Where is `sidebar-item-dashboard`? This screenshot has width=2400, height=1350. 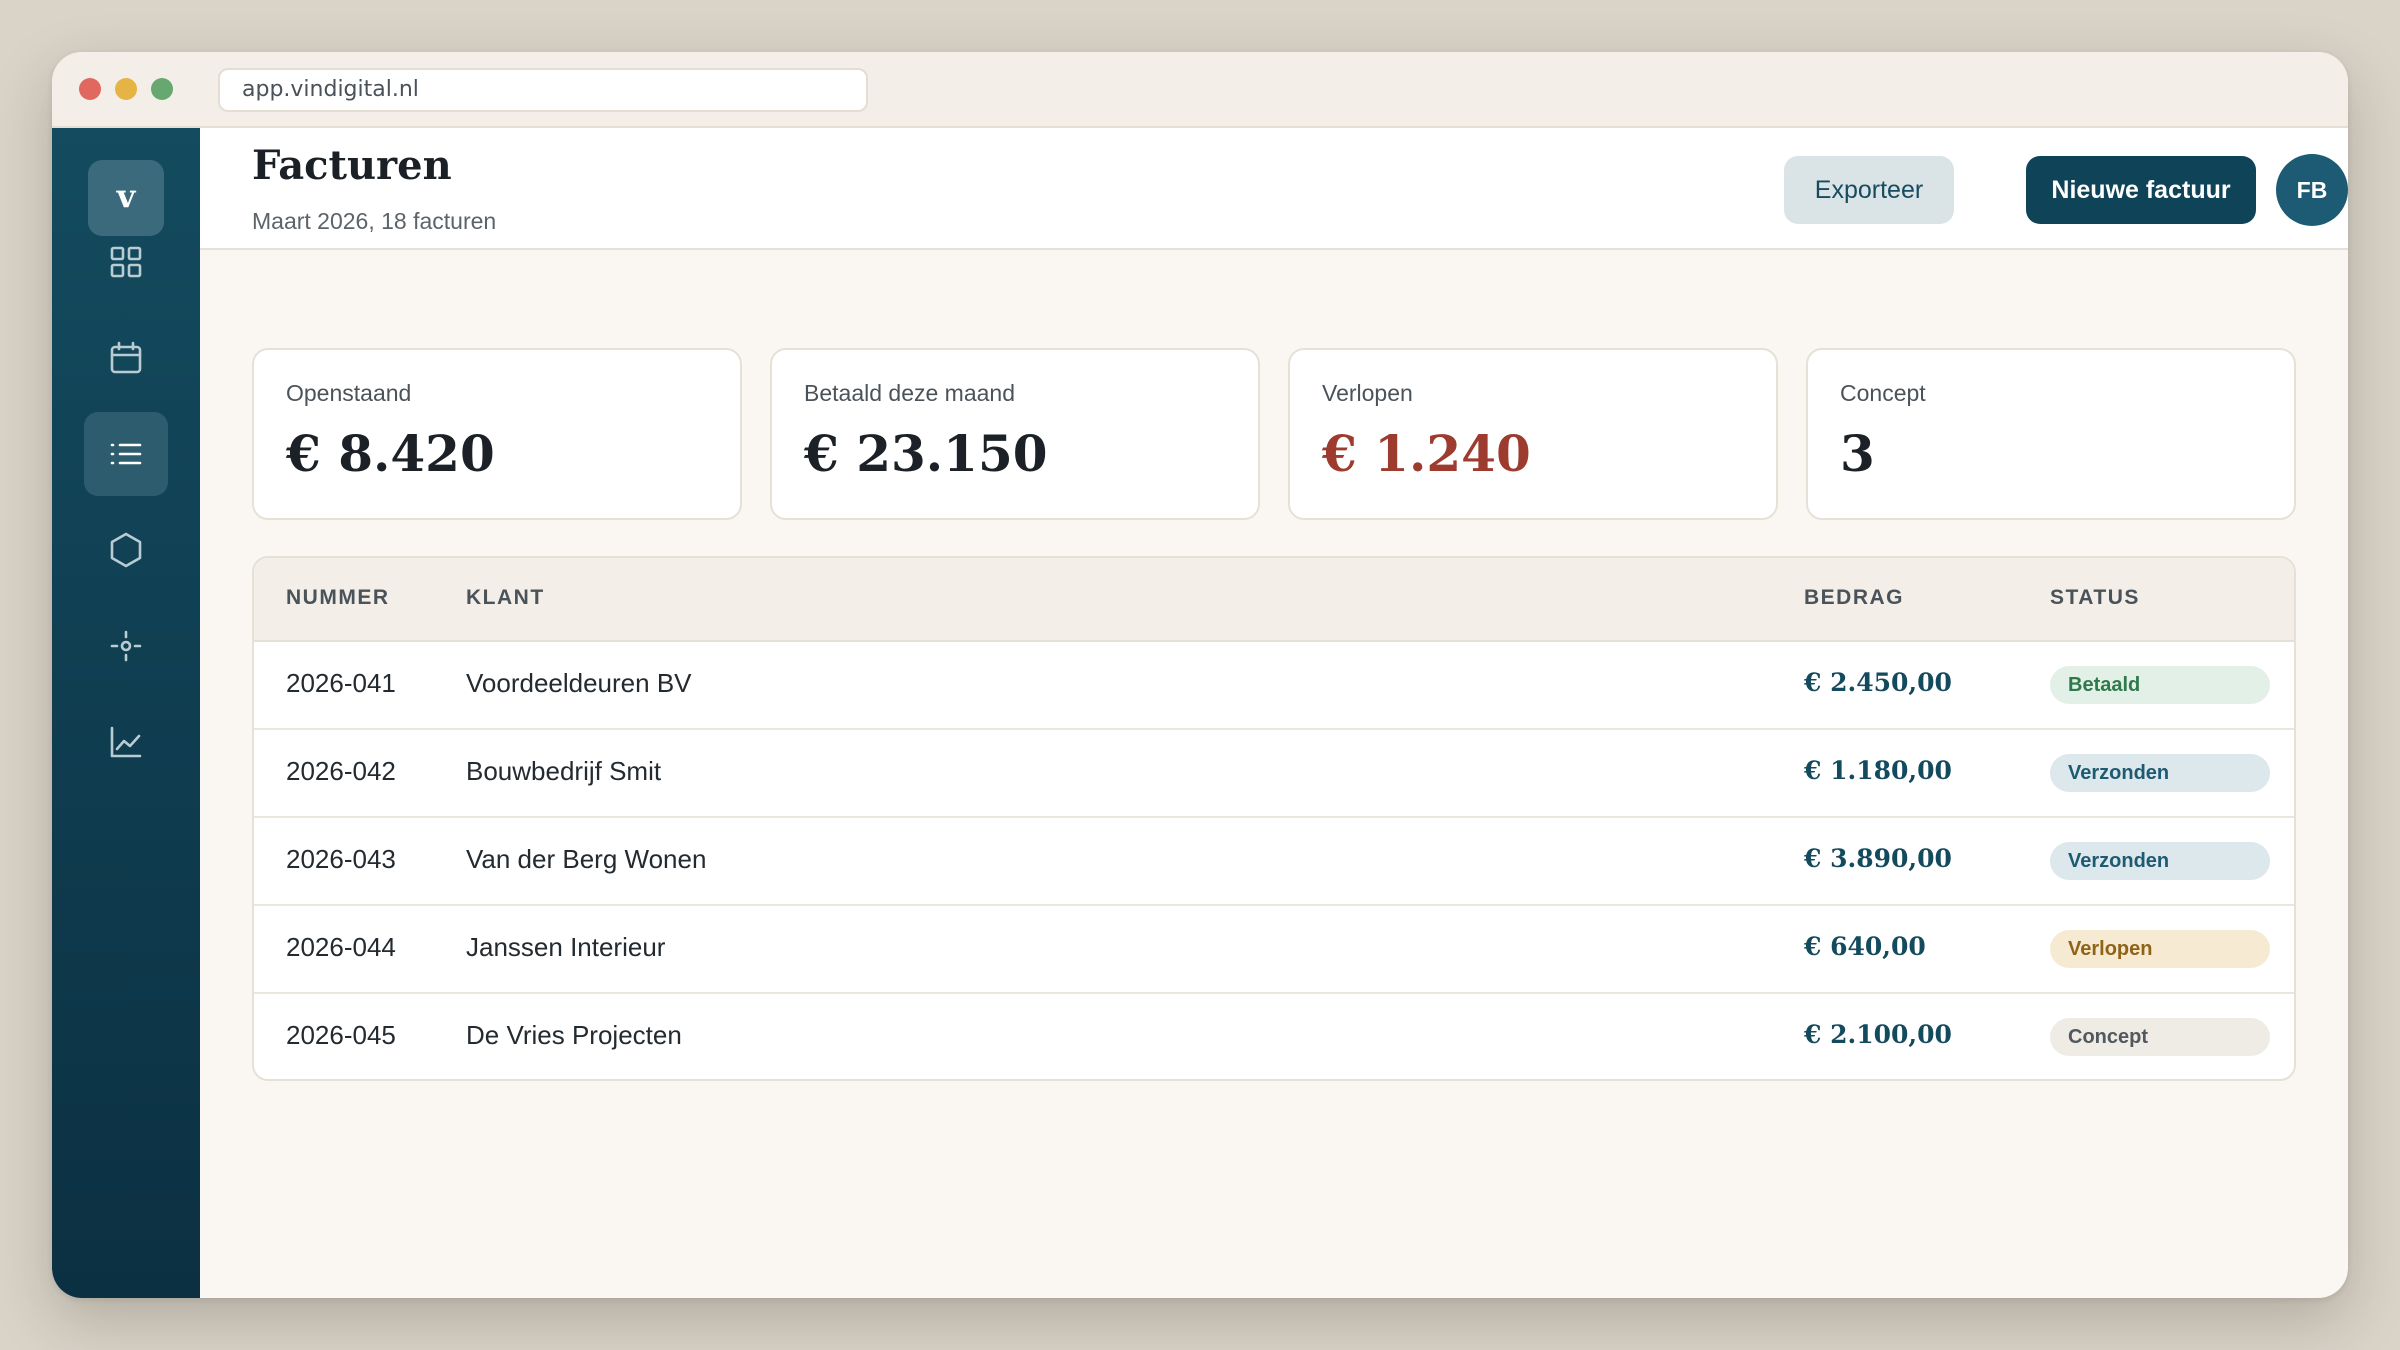
sidebar-item-dashboard is located at coordinates (126, 262).